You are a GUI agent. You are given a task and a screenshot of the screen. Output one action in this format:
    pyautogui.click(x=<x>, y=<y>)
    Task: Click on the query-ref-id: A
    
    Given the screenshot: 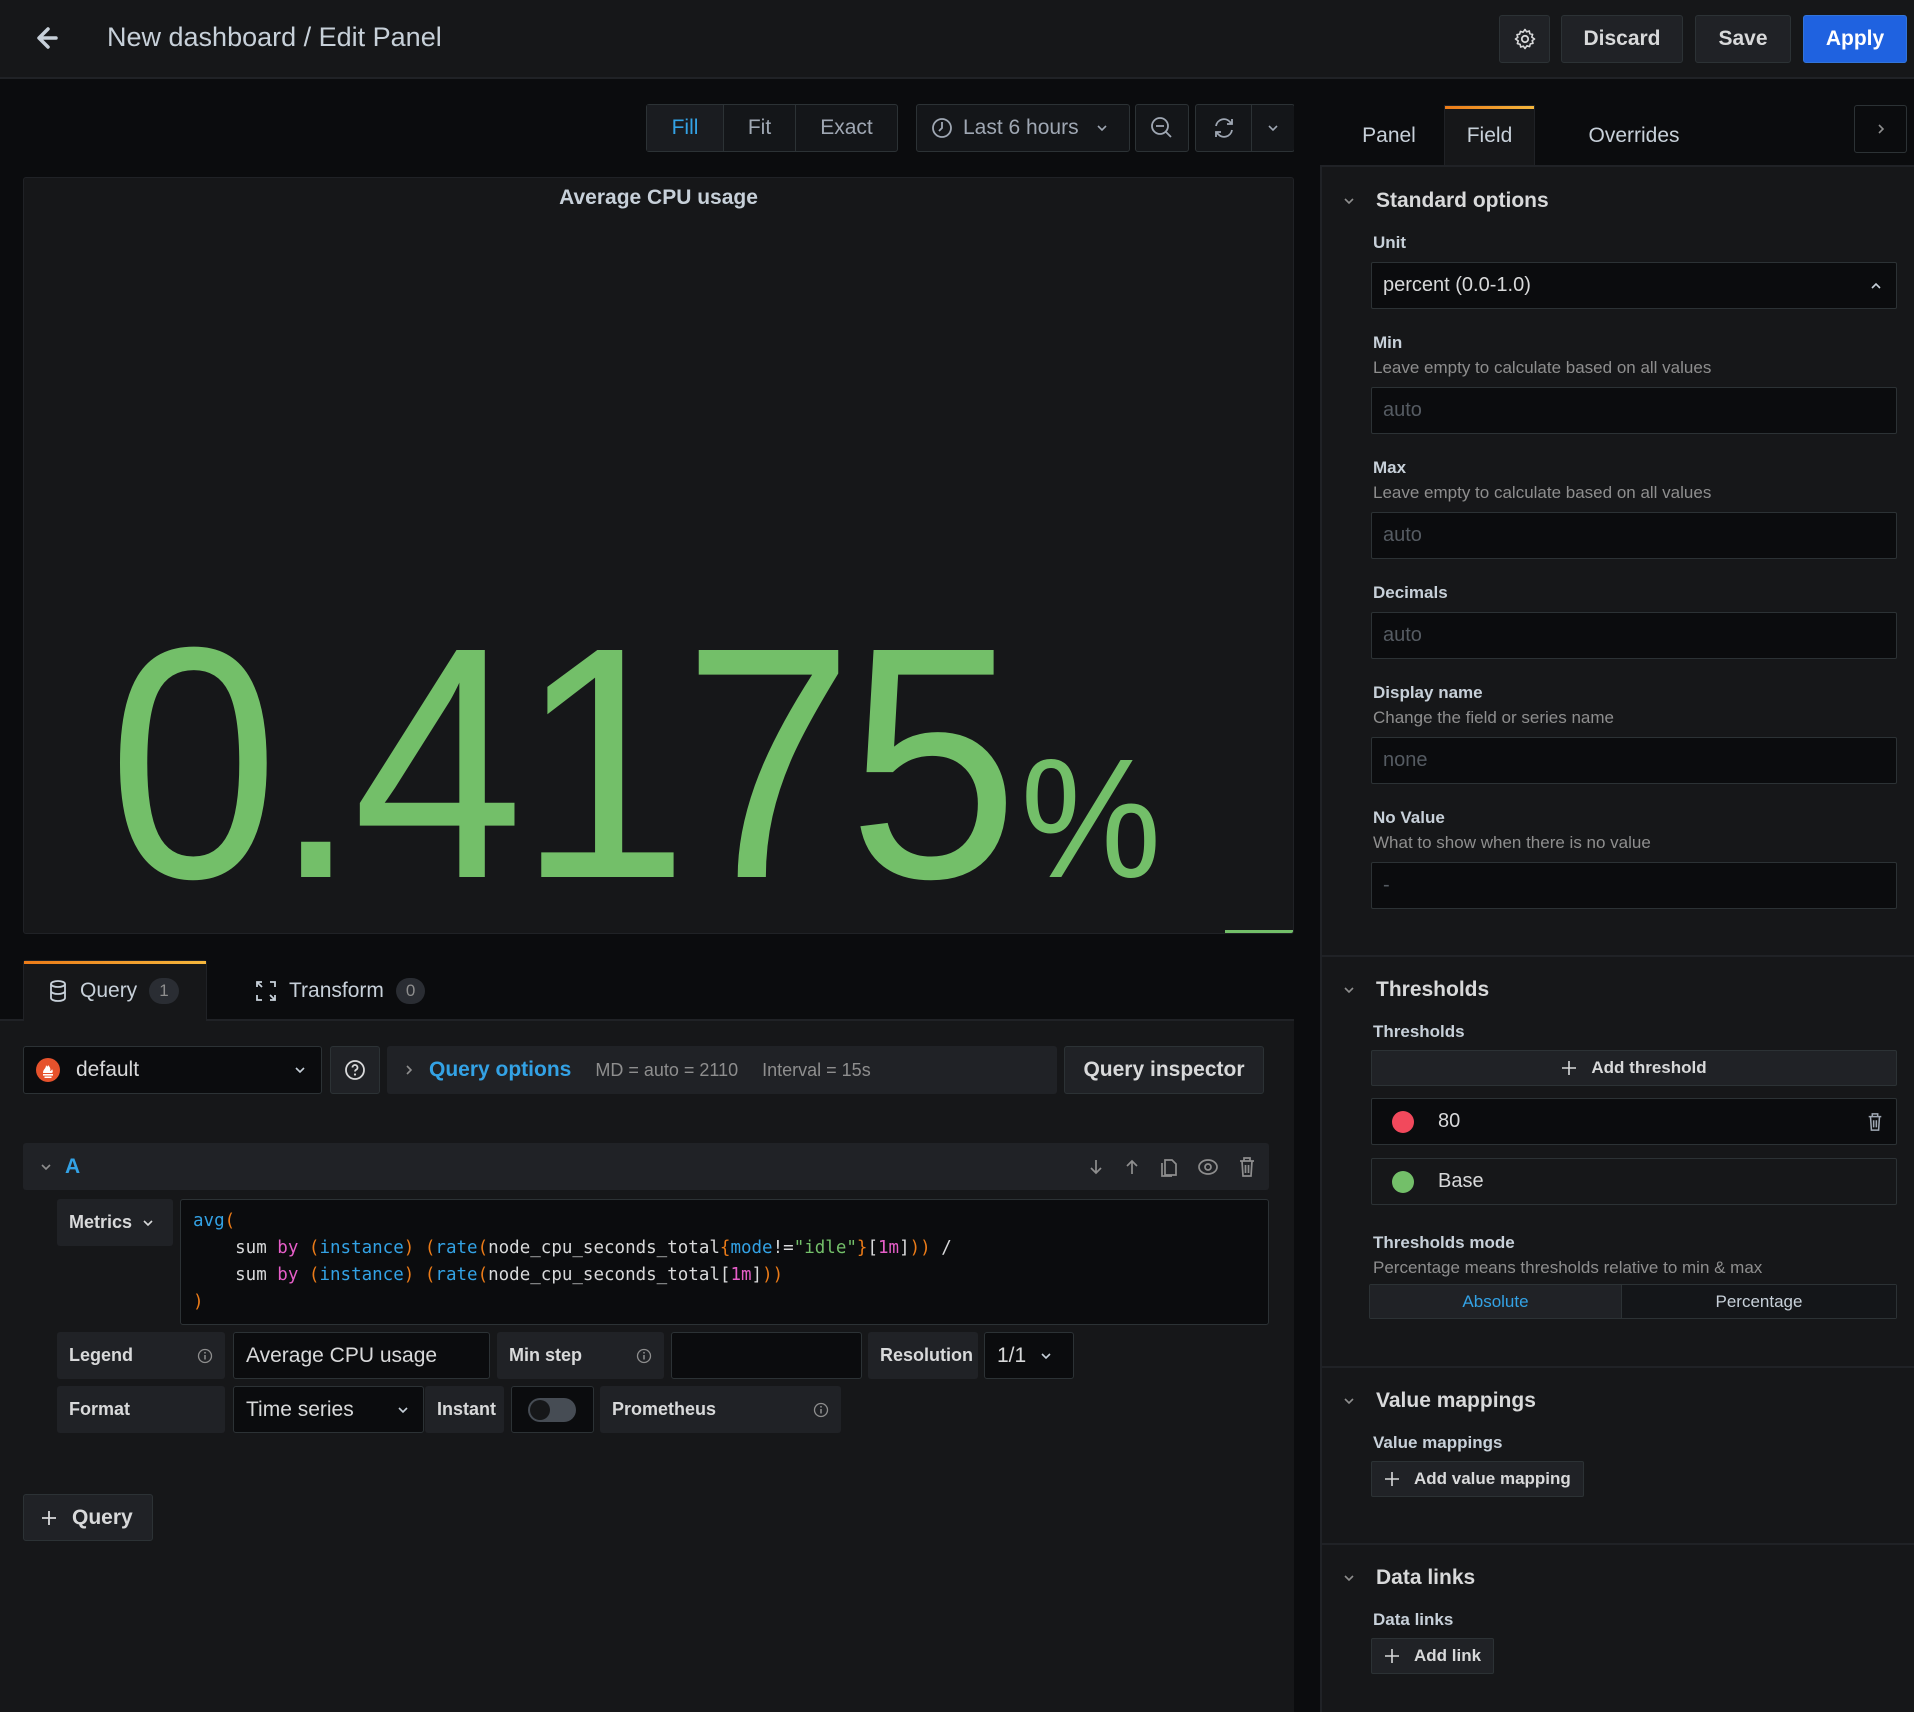 What is the action you would take?
    pyautogui.click(x=72, y=1167)
    